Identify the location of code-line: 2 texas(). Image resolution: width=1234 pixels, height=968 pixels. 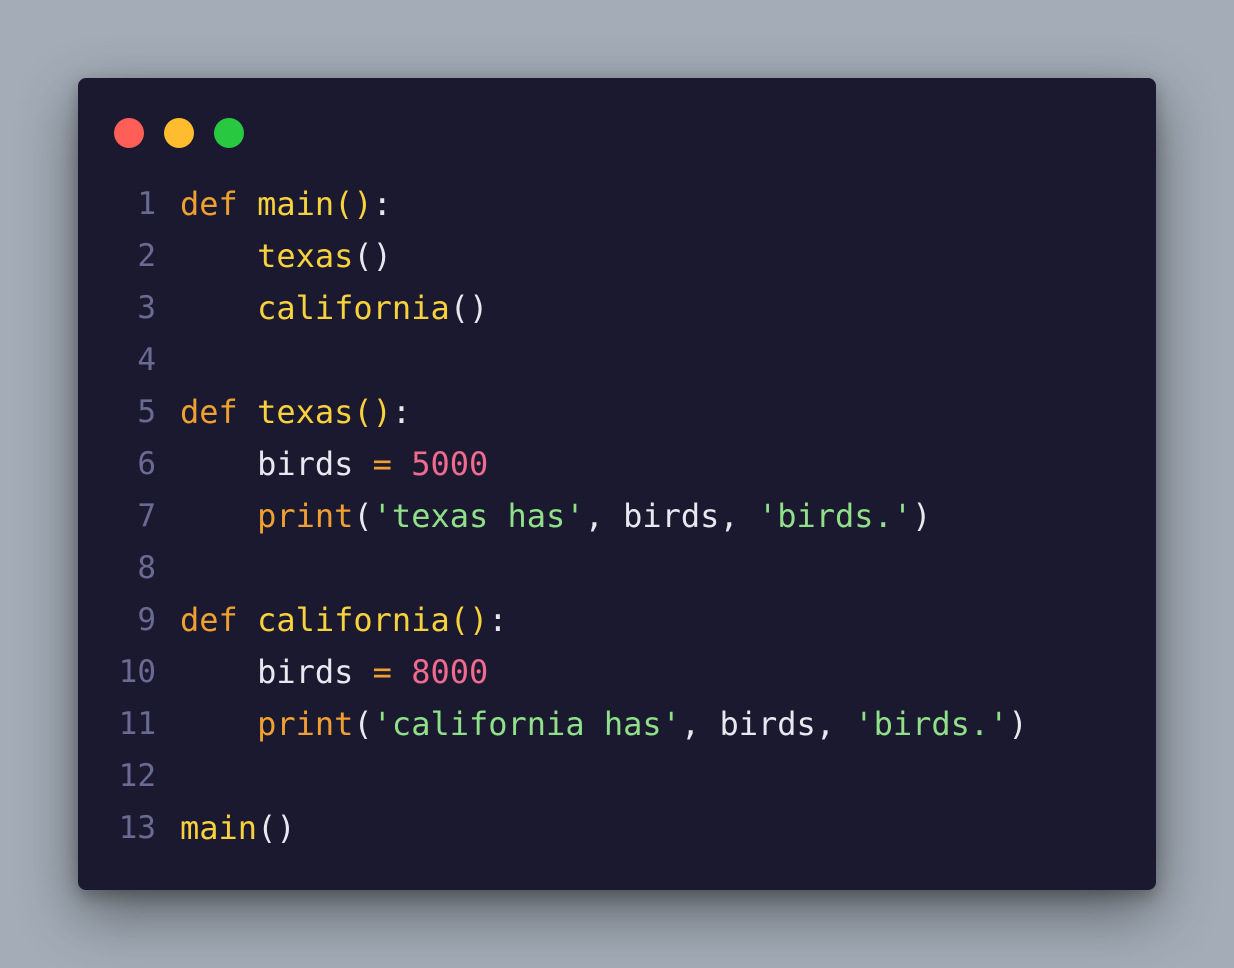
(617, 256).